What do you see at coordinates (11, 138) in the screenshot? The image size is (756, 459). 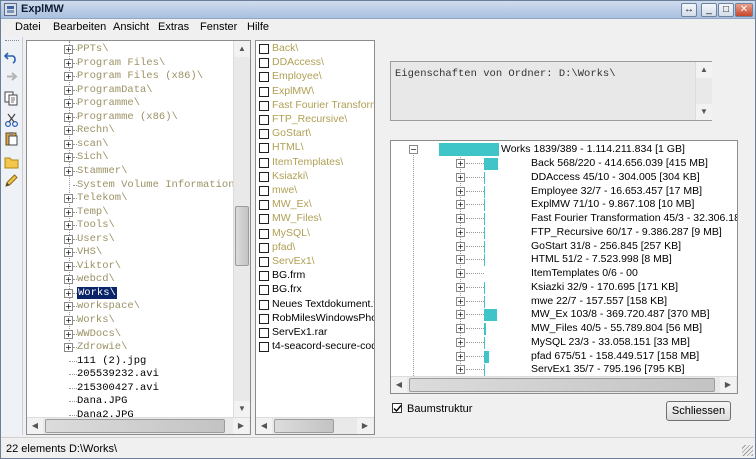 I see `paste-icon` at bounding box center [11, 138].